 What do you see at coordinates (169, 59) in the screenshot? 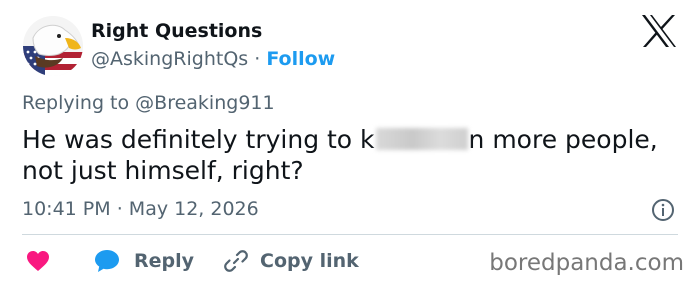
I see `author-handle: @AskingRightQs` at bounding box center [169, 59].